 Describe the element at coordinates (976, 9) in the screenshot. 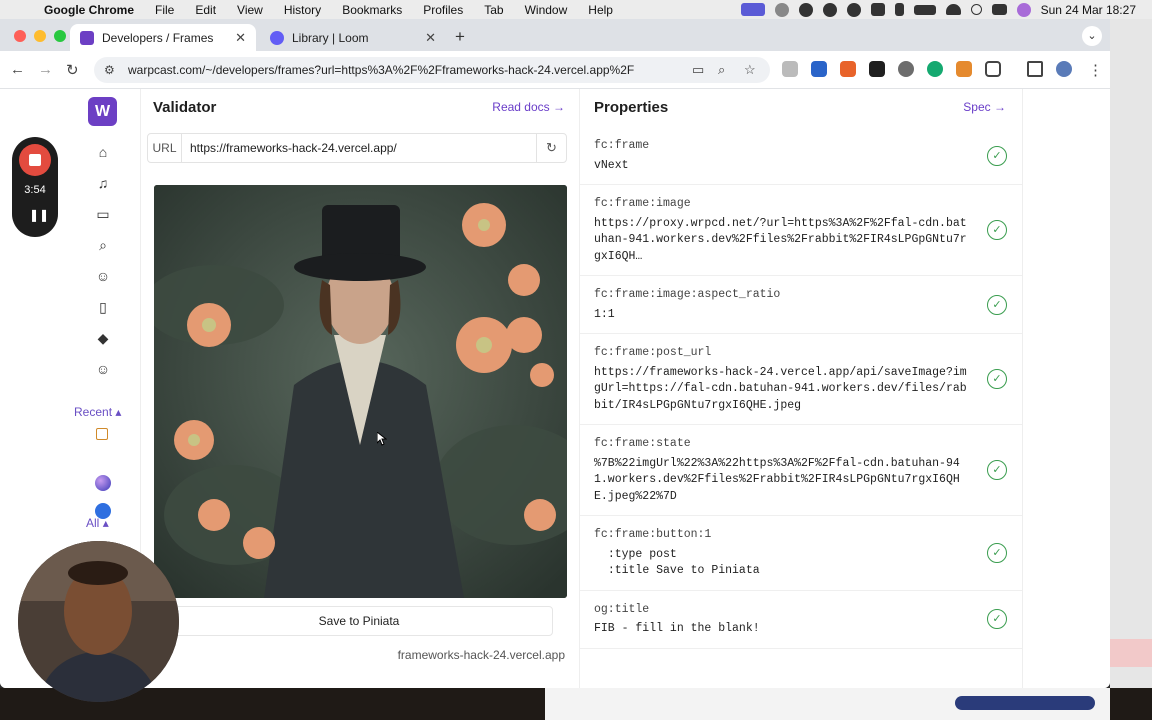

I see `spotlight-search-icon` at that location.